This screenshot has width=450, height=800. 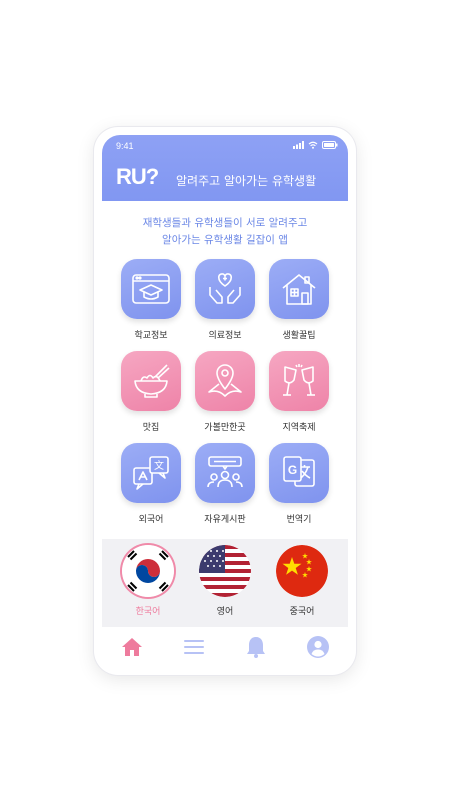 I want to click on battery-icon, so click(x=330, y=145).